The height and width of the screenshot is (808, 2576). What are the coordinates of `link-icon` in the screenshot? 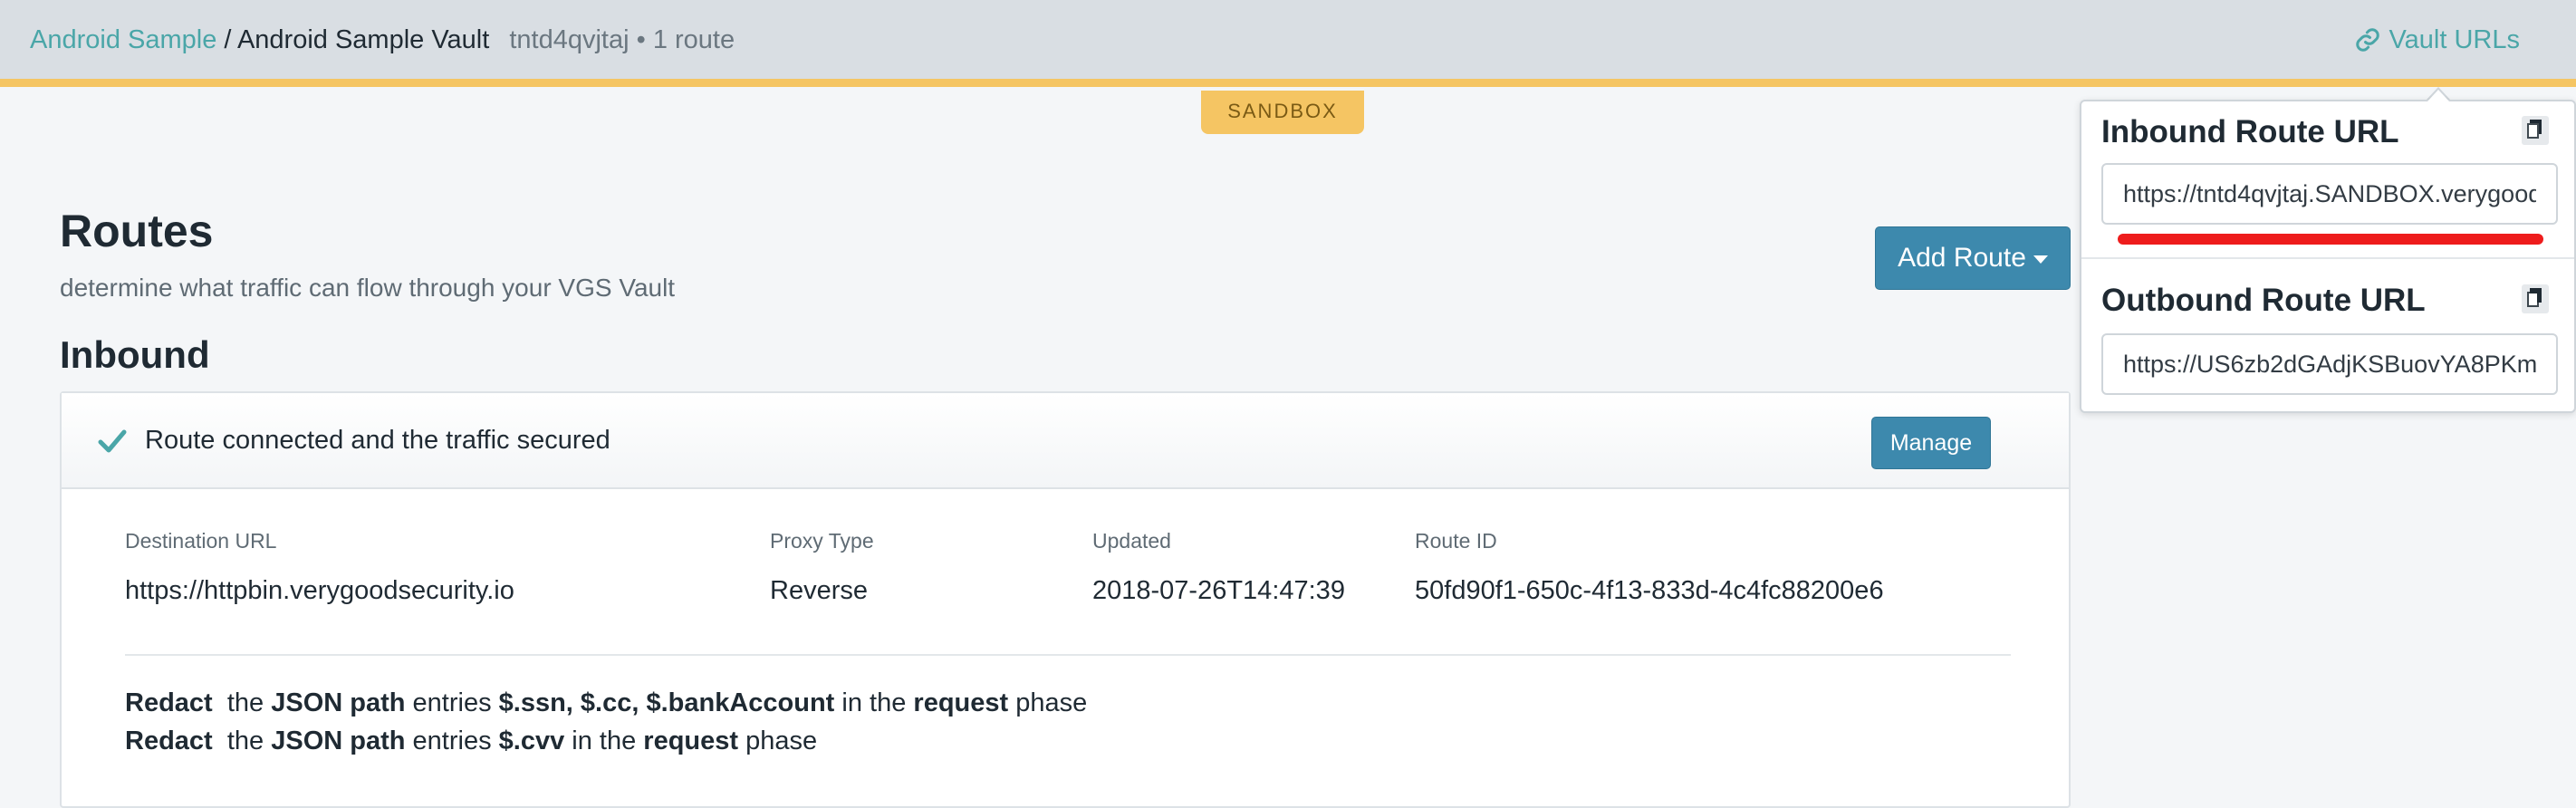 It's located at (2368, 40).